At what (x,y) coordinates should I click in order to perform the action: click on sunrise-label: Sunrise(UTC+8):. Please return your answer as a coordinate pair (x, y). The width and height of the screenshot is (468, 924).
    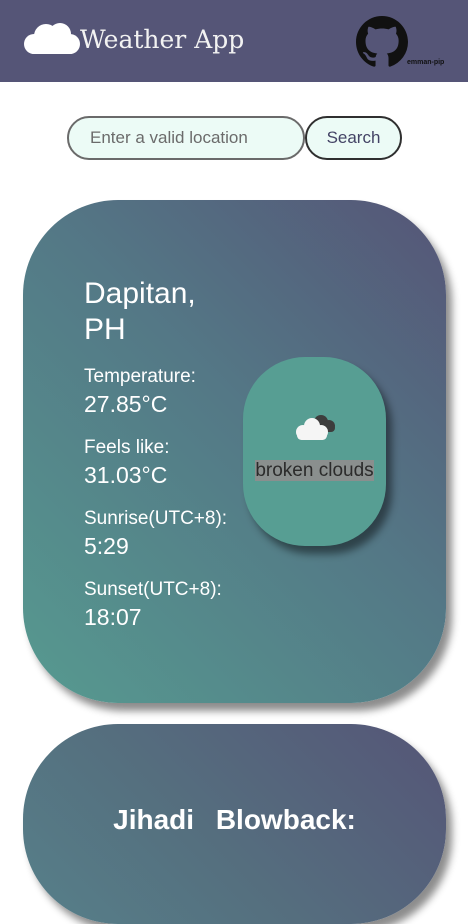
    Looking at the image, I should click on (156, 518).